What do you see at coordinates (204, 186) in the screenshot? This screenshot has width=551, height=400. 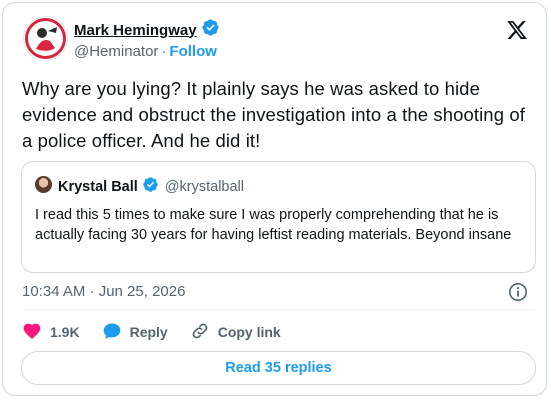 I see `quoted-handle: @krystalball` at bounding box center [204, 186].